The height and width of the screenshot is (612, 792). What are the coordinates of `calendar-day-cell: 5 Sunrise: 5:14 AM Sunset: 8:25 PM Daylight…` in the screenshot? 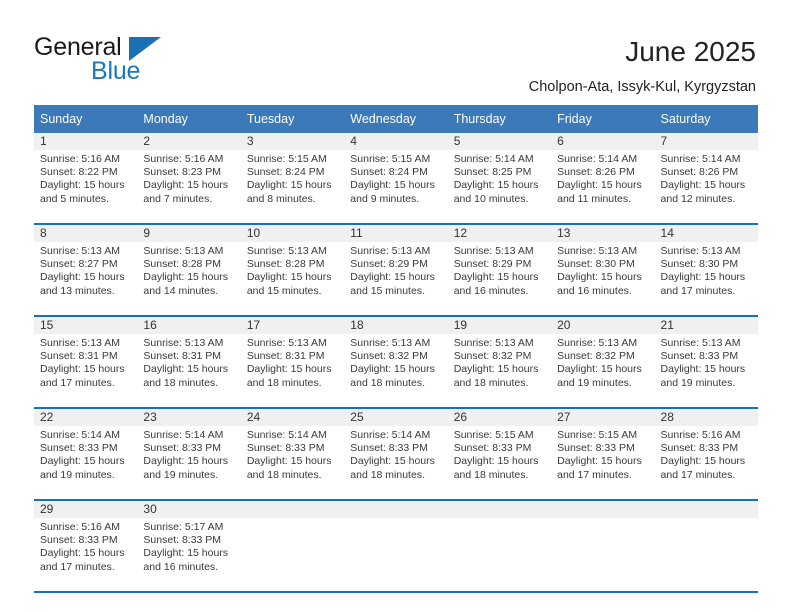 It's located at (499, 178).